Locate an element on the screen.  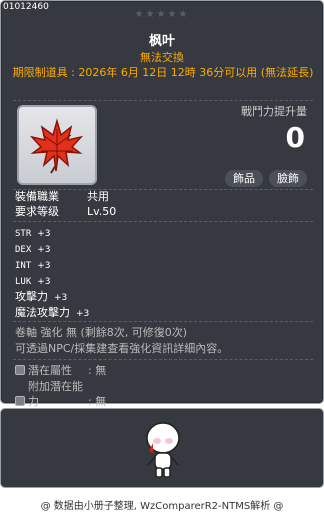
additional-potential-row: 附加潛在能力 : 無 is located at coordinates (60, 394).